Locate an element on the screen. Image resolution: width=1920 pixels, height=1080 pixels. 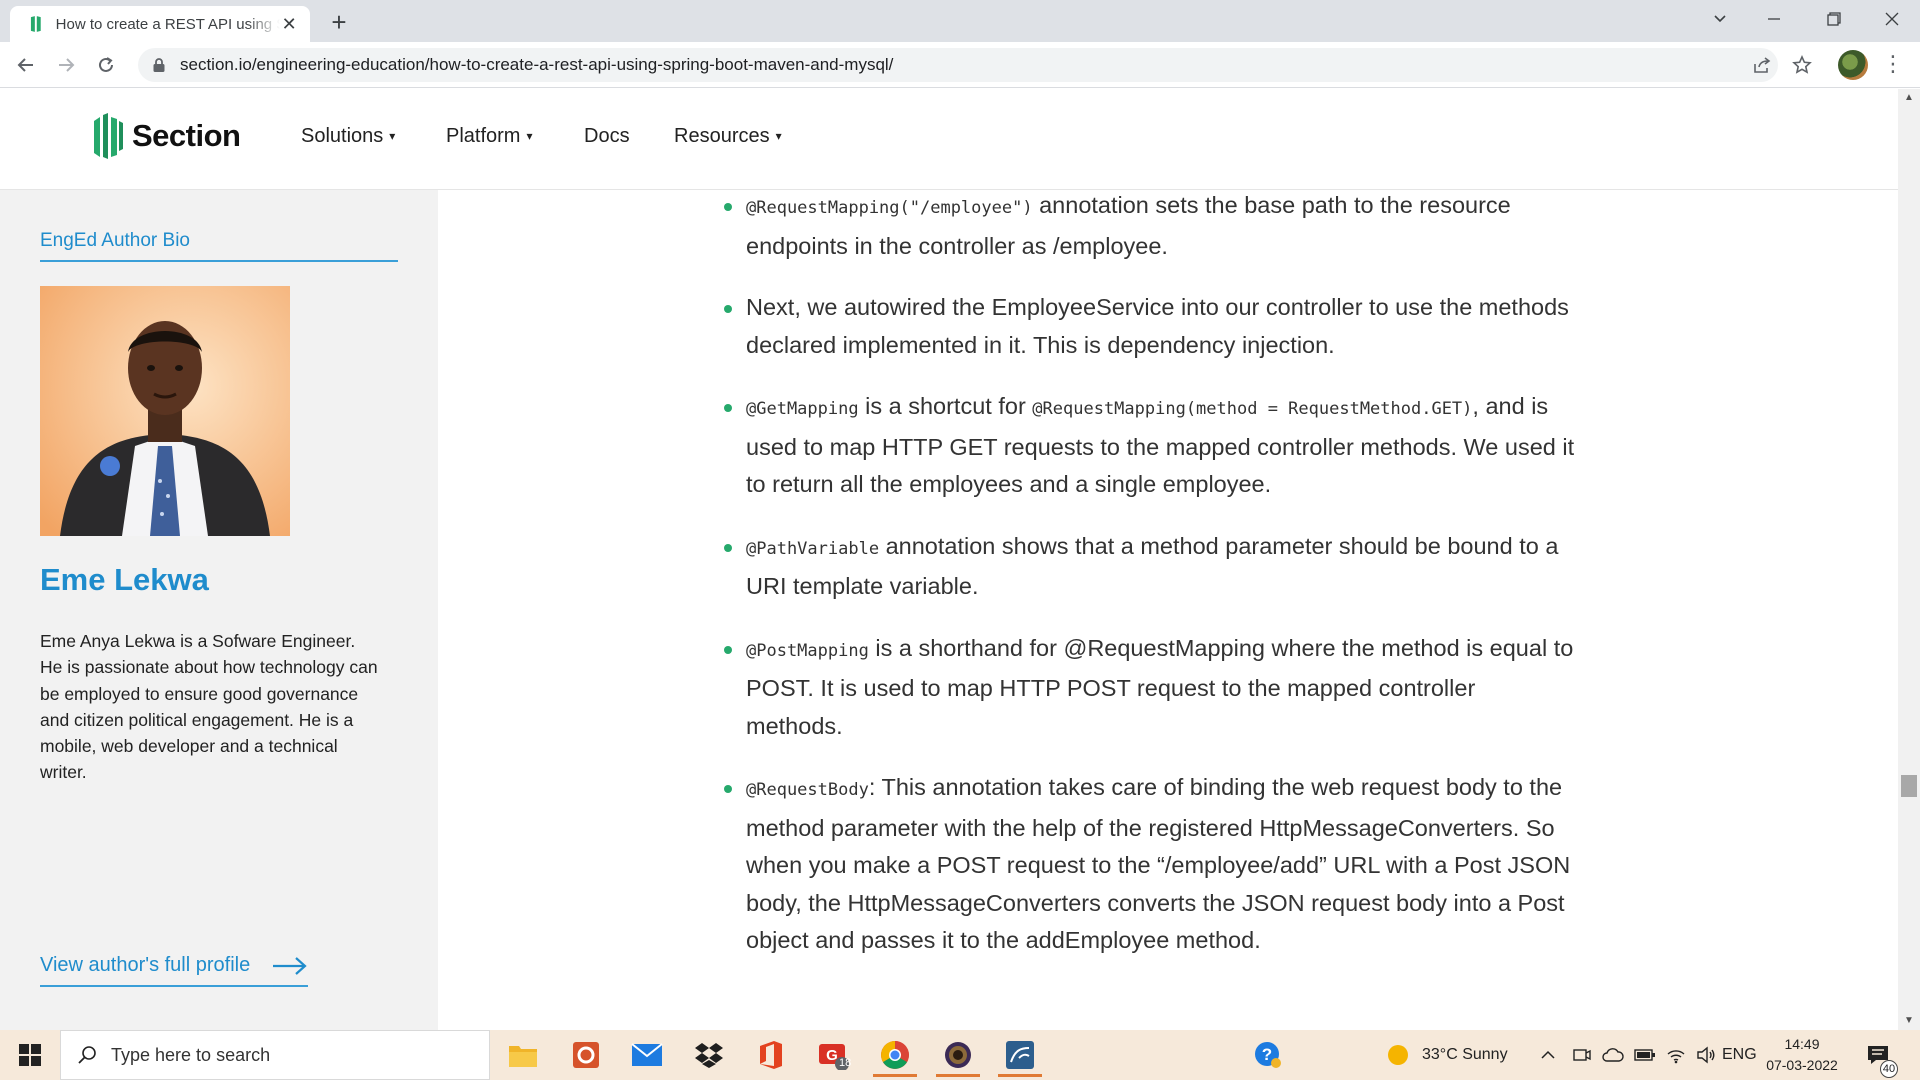
volume-icon is located at coordinates (1706, 1055).